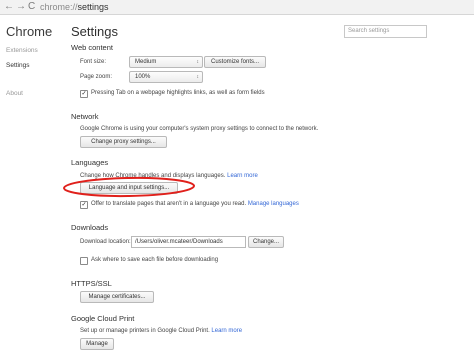 Image resolution: width=474 pixels, height=354 pixels. Describe the element at coordinates (85, 116) in the screenshot. I see `network-heading: Network` at that location.